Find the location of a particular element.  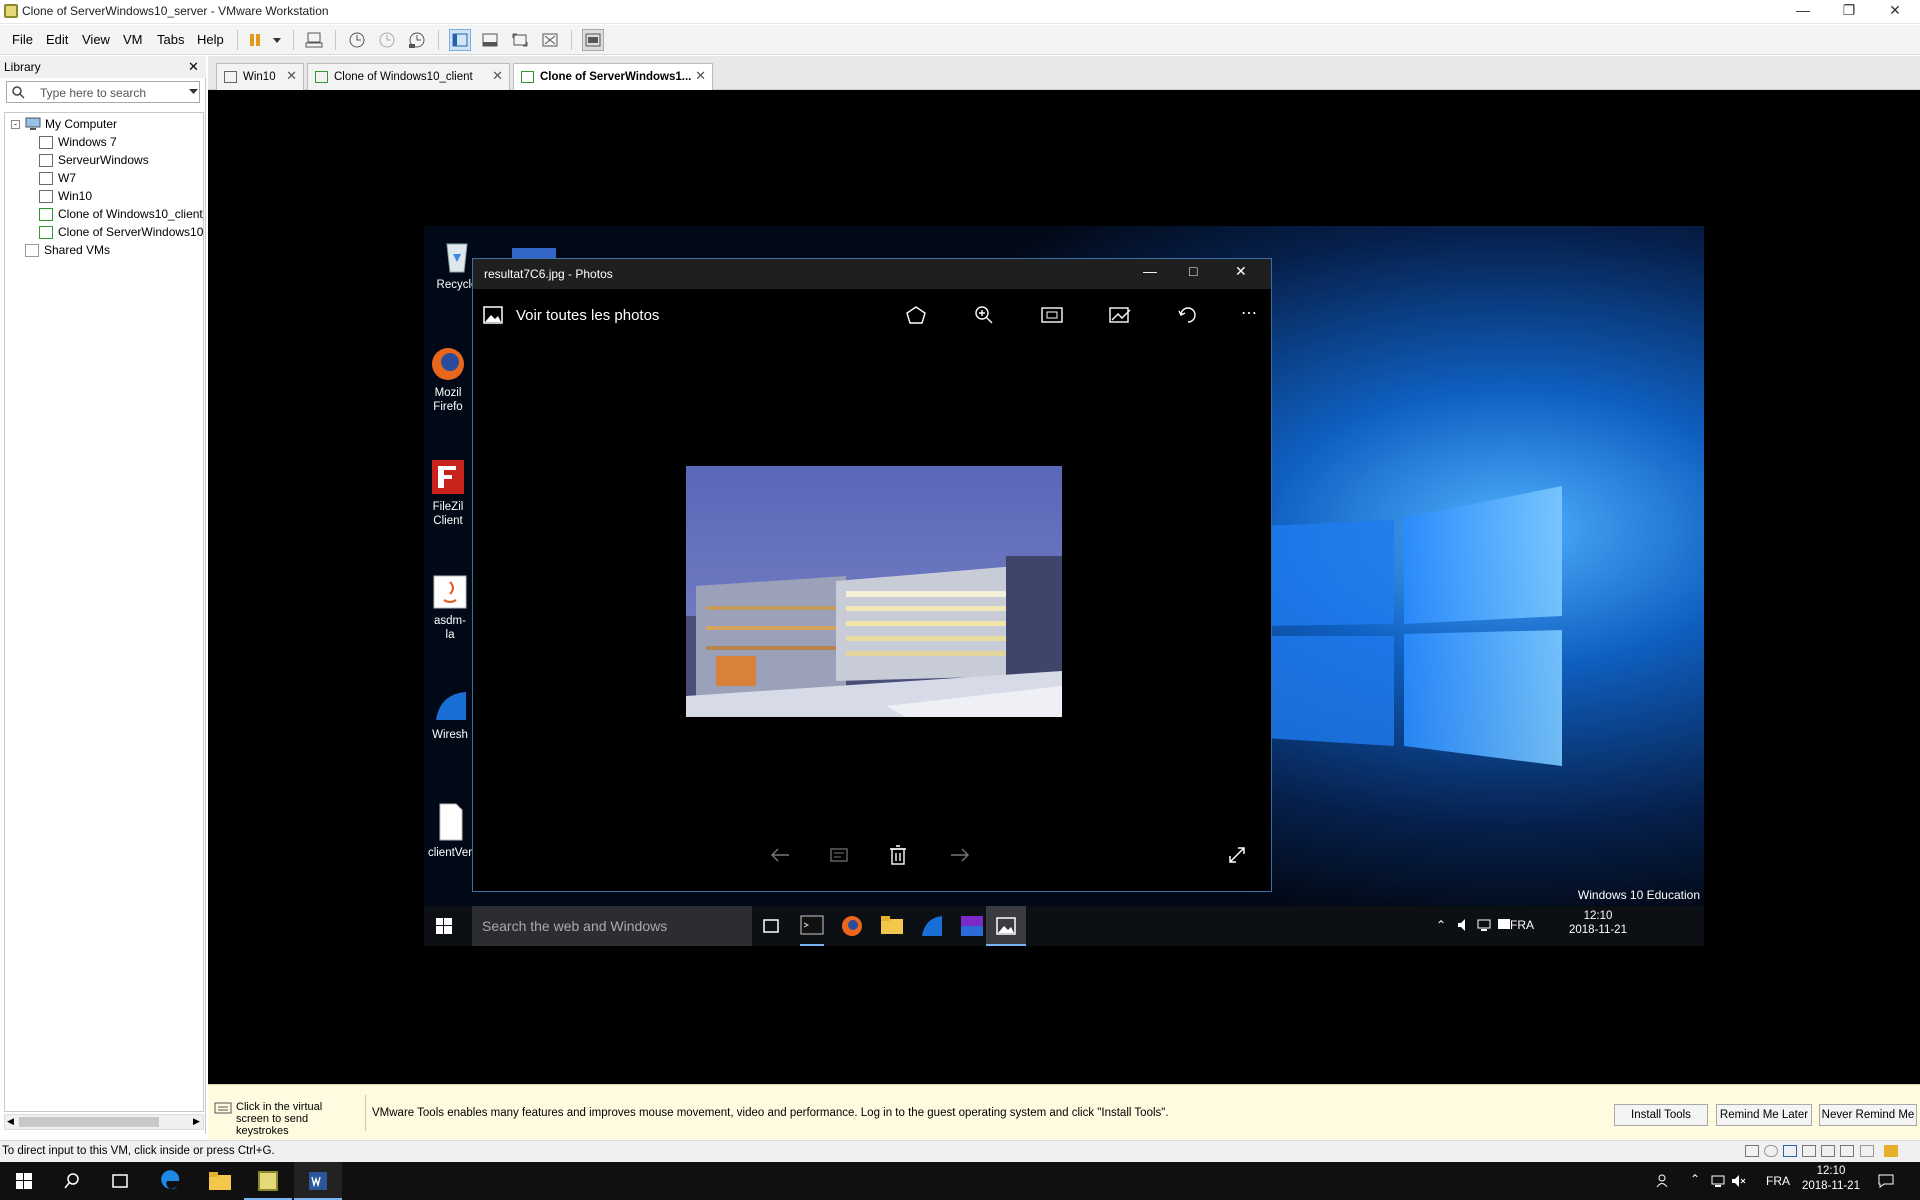

guest-clock: 12:10 2018-11-21 is located at coordinates (1598, 923).